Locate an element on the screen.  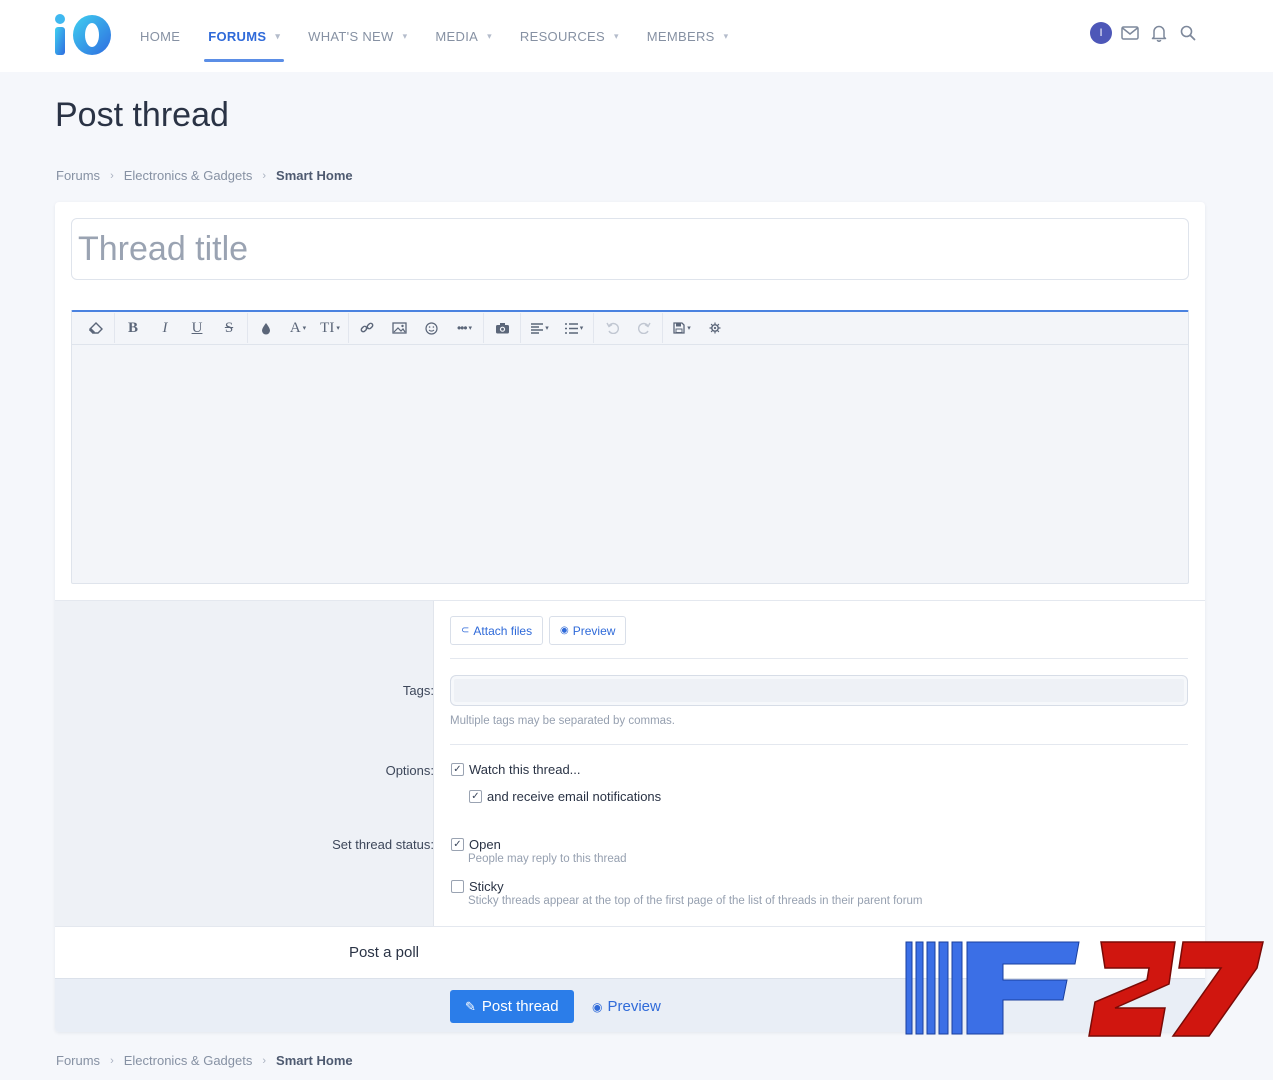
checkbox-unchecked-icon is located at coordinates (457, 886).